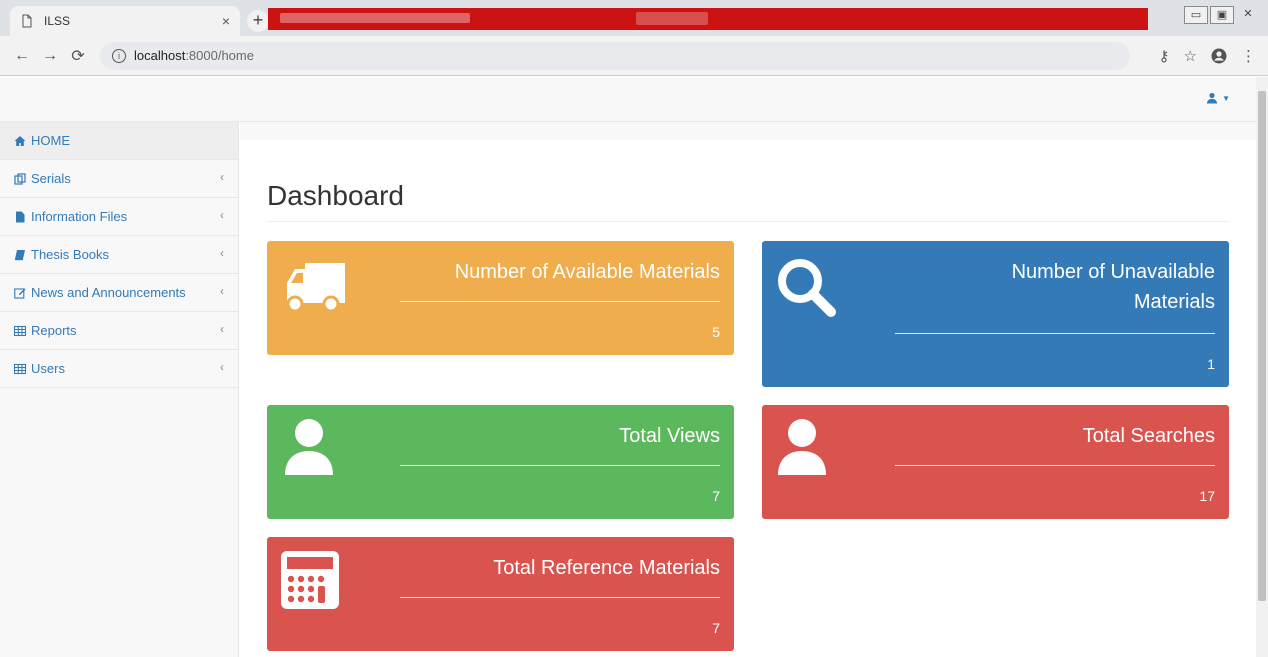 The width and height of the screenshot is (1268, 657). Describe the element at coordinates (50, 56) in the screenshot. I see `forward-arrow-icon: →` at that location.